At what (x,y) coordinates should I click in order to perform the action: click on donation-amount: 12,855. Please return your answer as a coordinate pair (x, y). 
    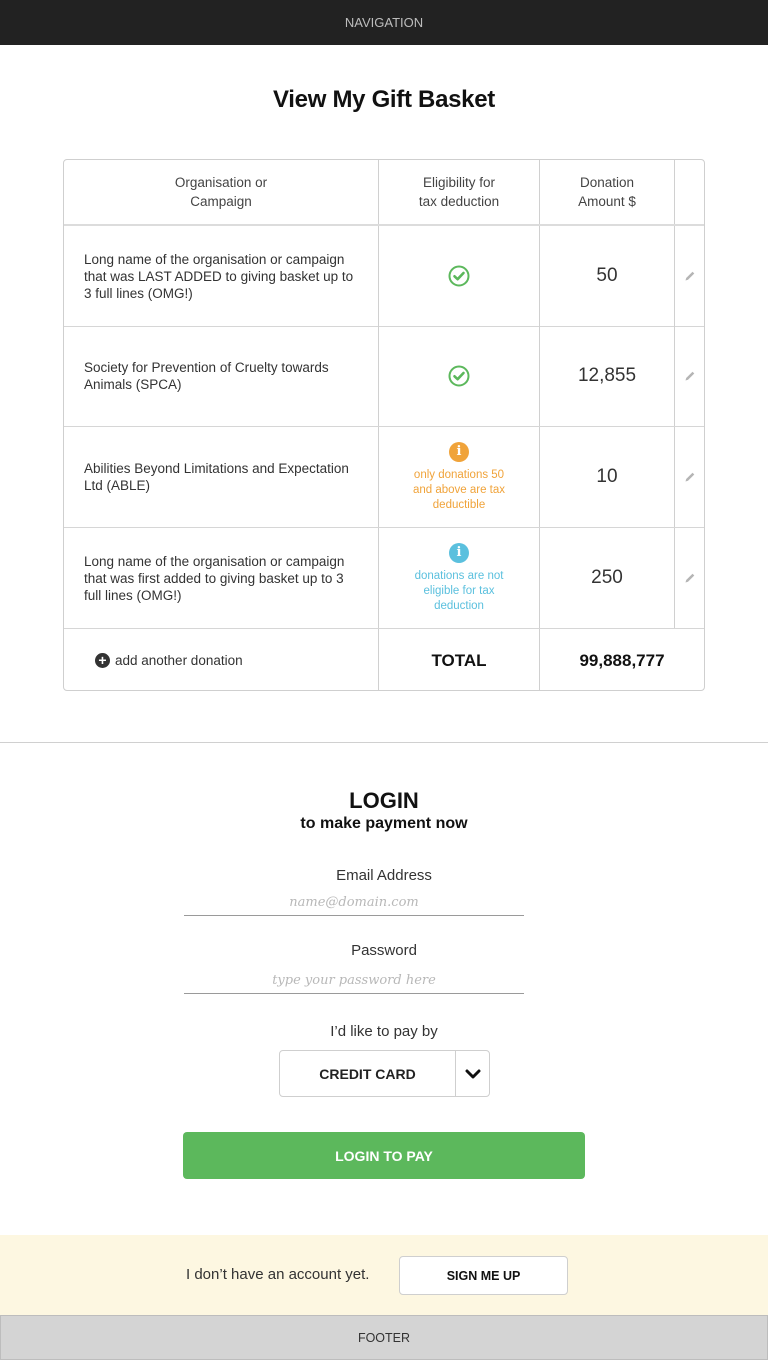
    Looking at the image, I should click on (607, 376).